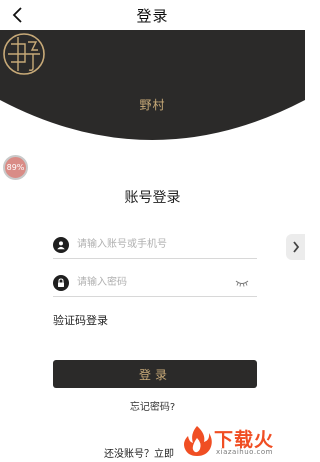 The image size is (320, 462). What do you see at coordinates (152, 405) in the screenshot?
I see `forgot-password-link: 忘记密码?` at bounding box center [152, 405].